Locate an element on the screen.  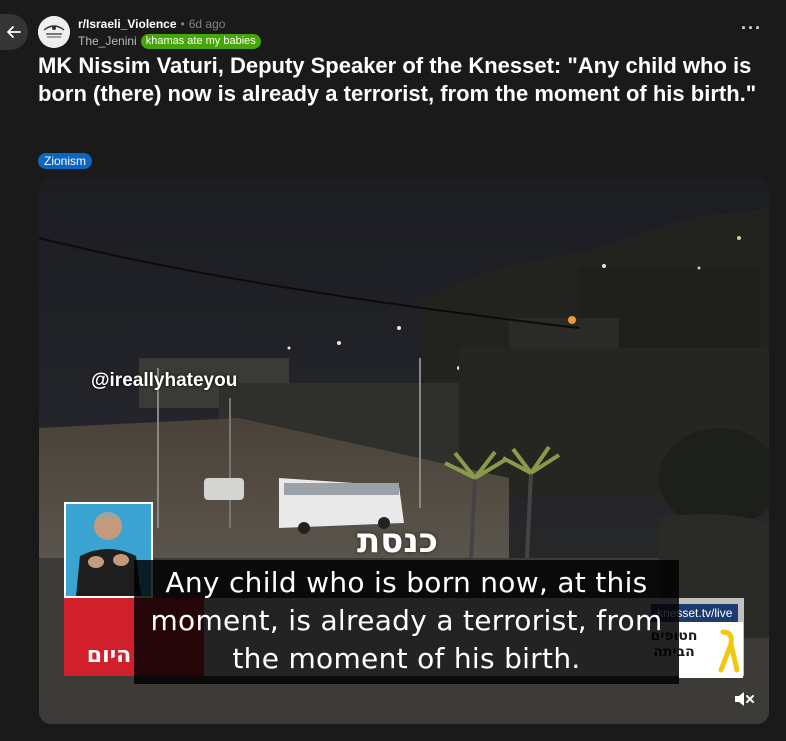
knesset-channel-logo: כנסת is located at coordinates (397, 541).